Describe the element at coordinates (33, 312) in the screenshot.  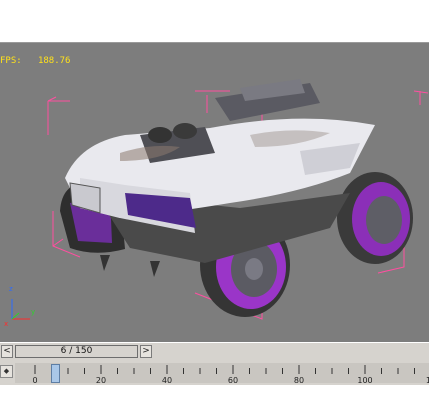
I see `axis-y-label: y` at that location.